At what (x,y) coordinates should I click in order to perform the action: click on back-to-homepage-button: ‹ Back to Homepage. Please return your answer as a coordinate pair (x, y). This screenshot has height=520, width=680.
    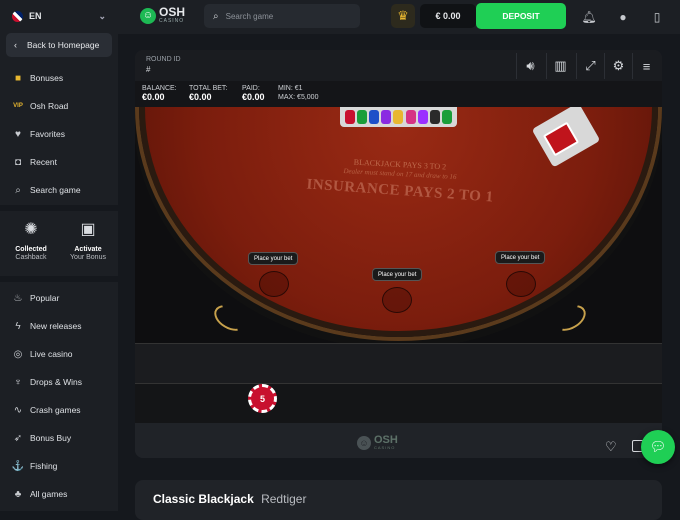
    Looking at the image, I should click on (59, 45).